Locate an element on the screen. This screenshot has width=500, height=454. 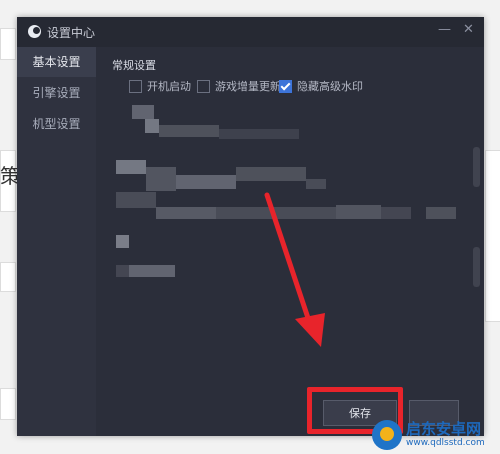
background-panel-bottom is located at coordinates (8, 404).